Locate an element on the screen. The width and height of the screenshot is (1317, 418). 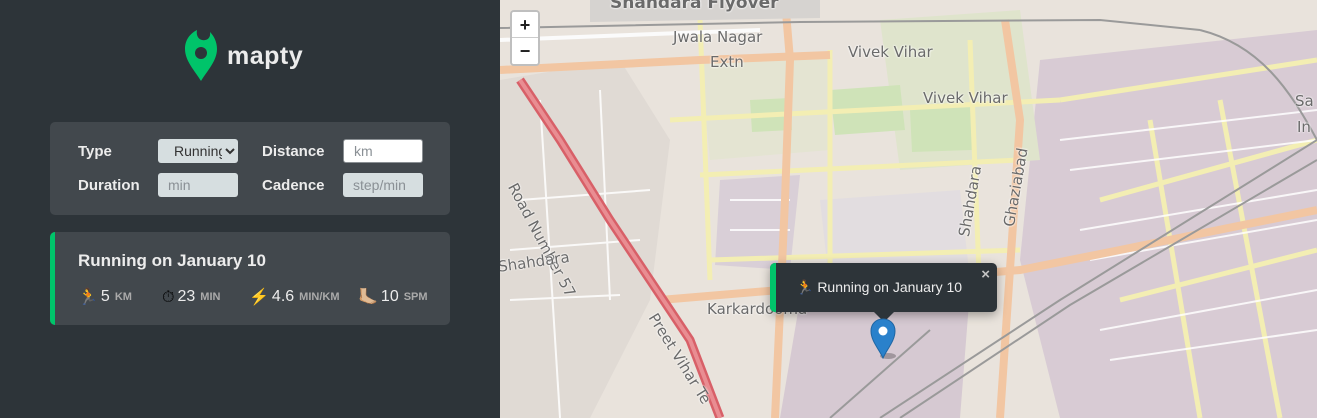
distance-input is located at coordinates (383, 151).